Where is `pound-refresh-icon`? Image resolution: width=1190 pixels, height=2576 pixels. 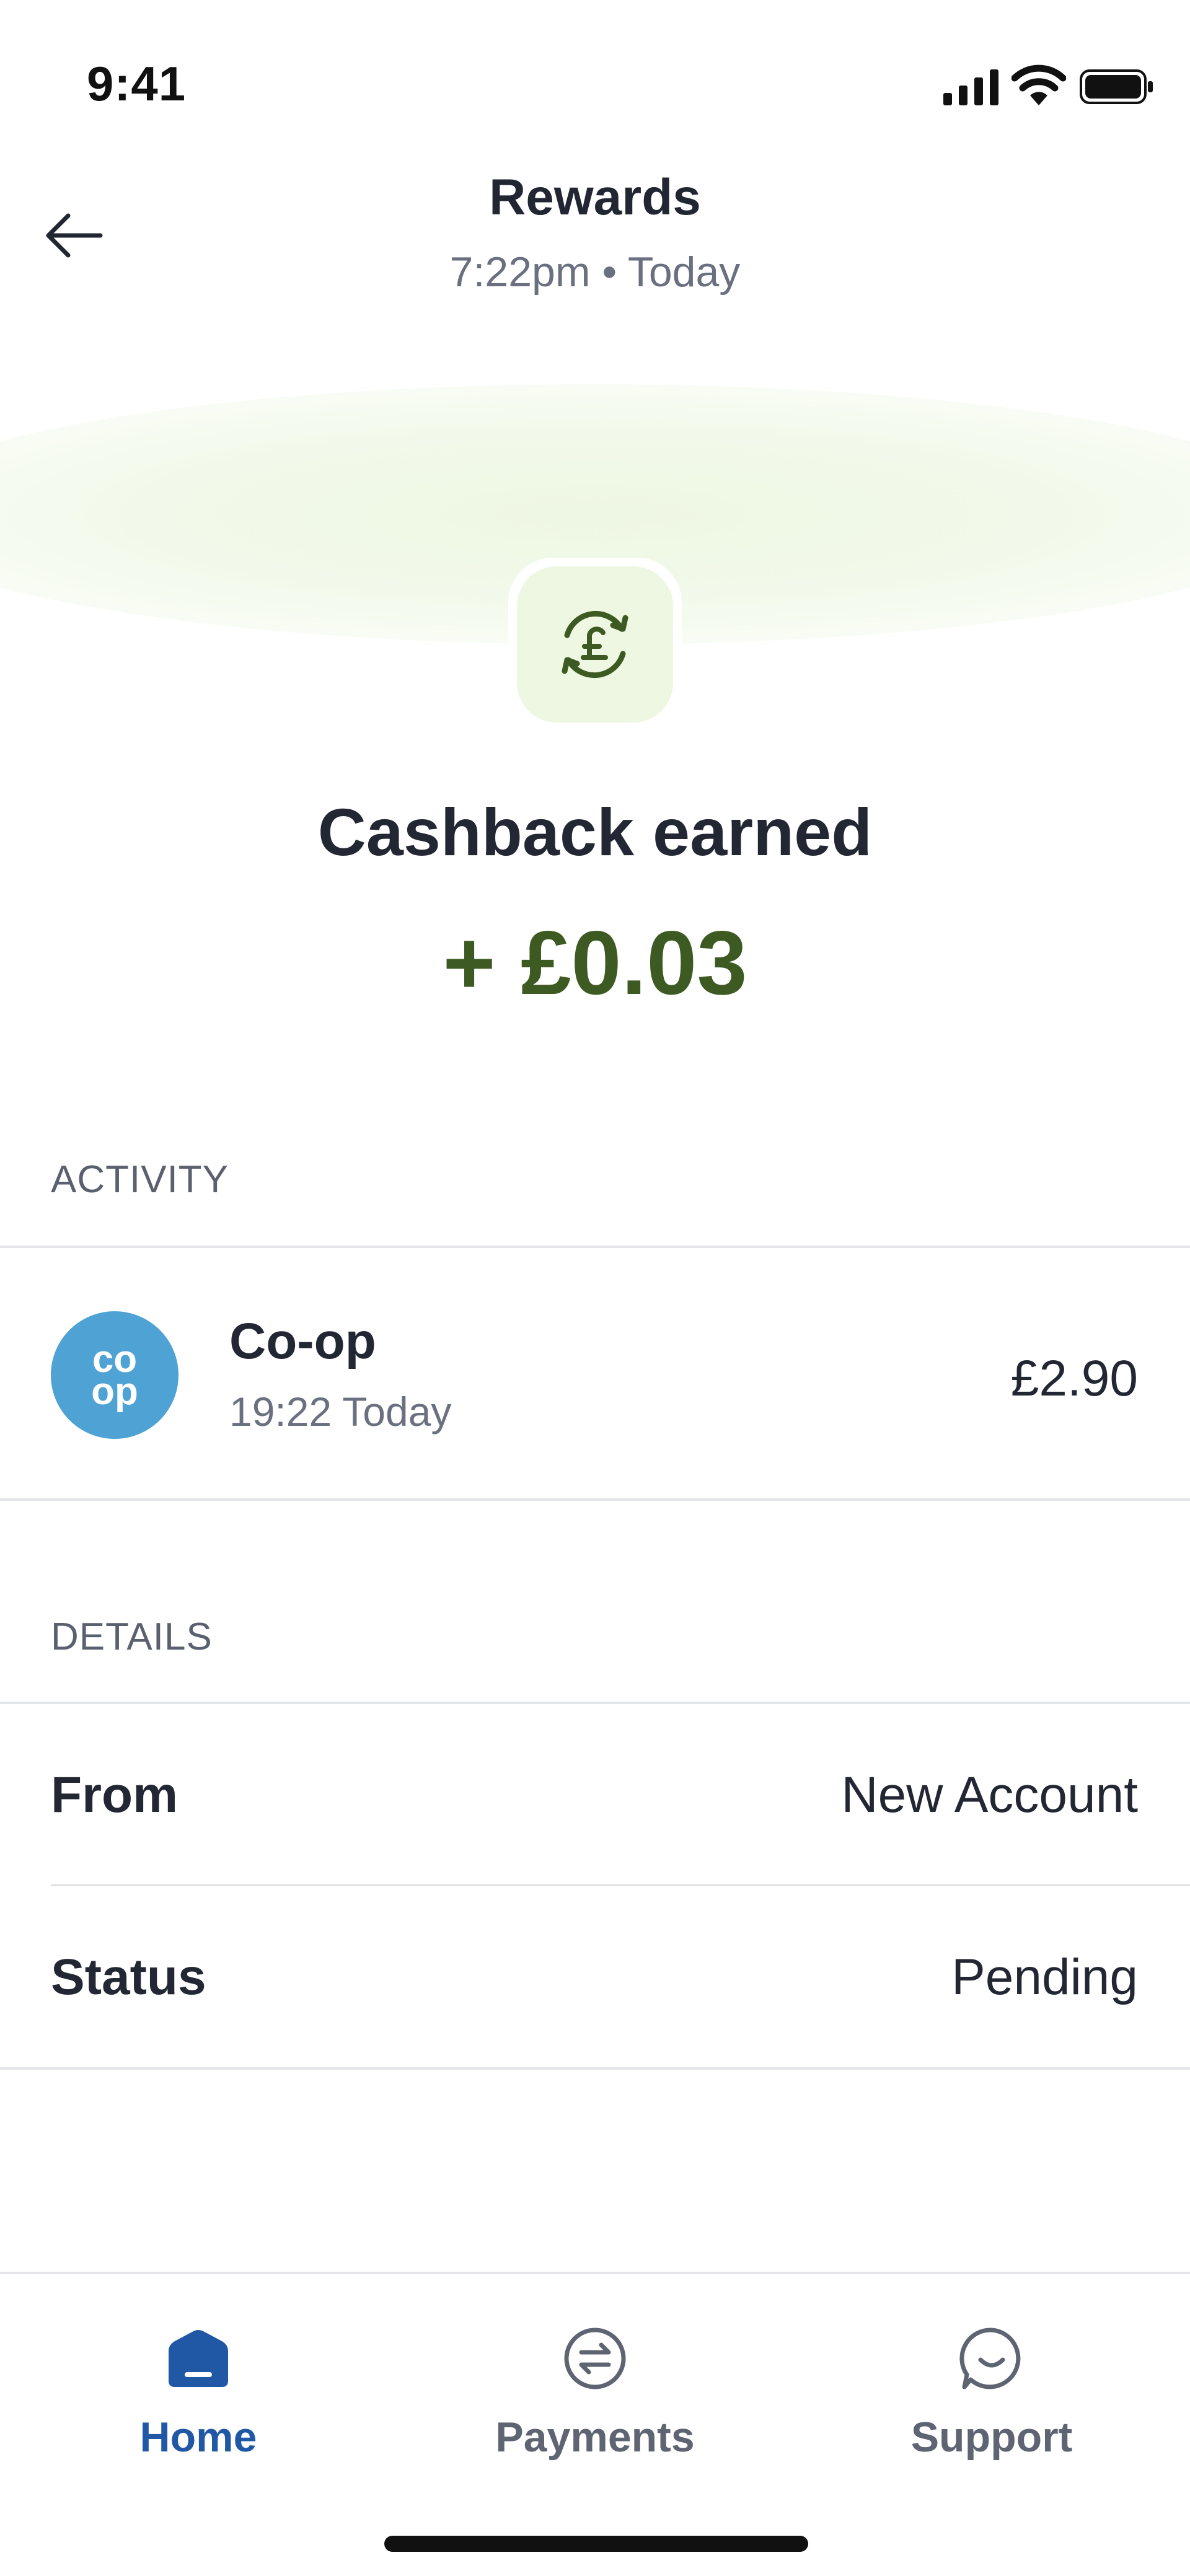 pound-refresh-icon is located at coordinates (595, 644).